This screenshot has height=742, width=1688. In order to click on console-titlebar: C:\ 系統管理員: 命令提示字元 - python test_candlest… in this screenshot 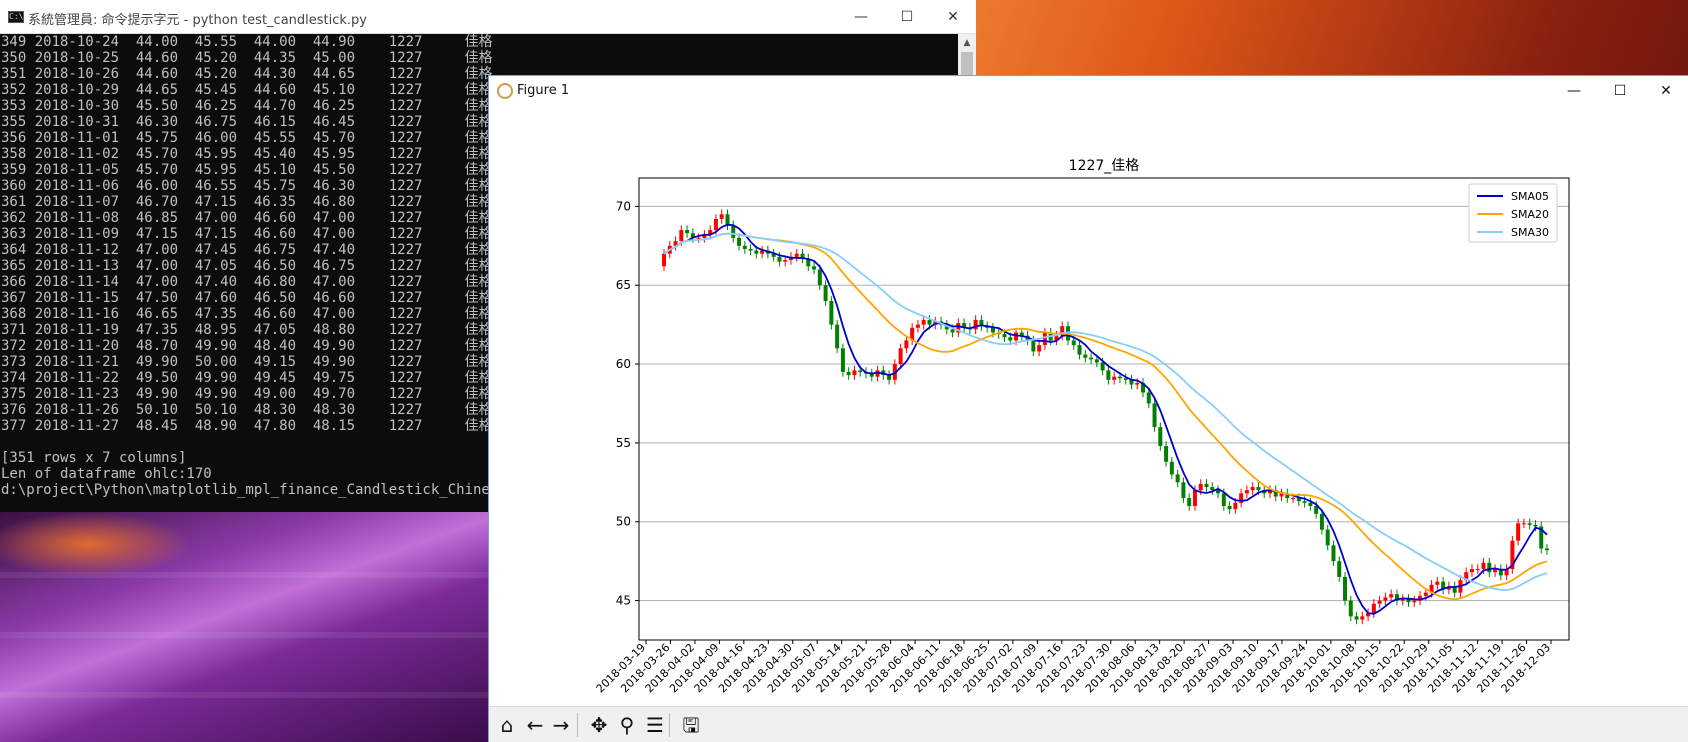, I will do `click(488, 17)`.